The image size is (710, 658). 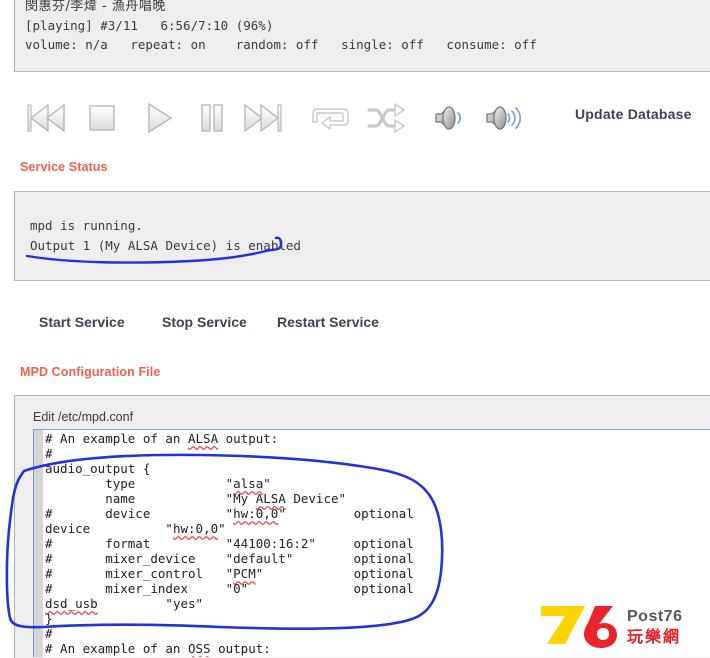 I want to click on playback-state-line: [playing] #3/11 6:56/7:10 (96%), so click(x=149, y=25).